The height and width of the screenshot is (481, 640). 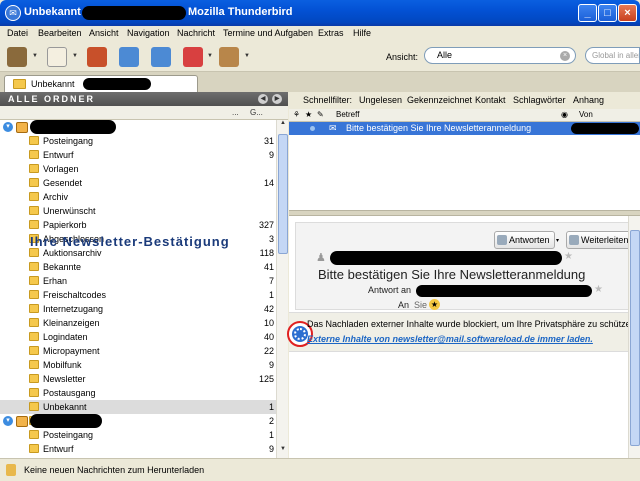 What do you see at coordinates (347, 114) in the screenshot?
I see `column-subject: Betreff` at bounding box center [347, 114].